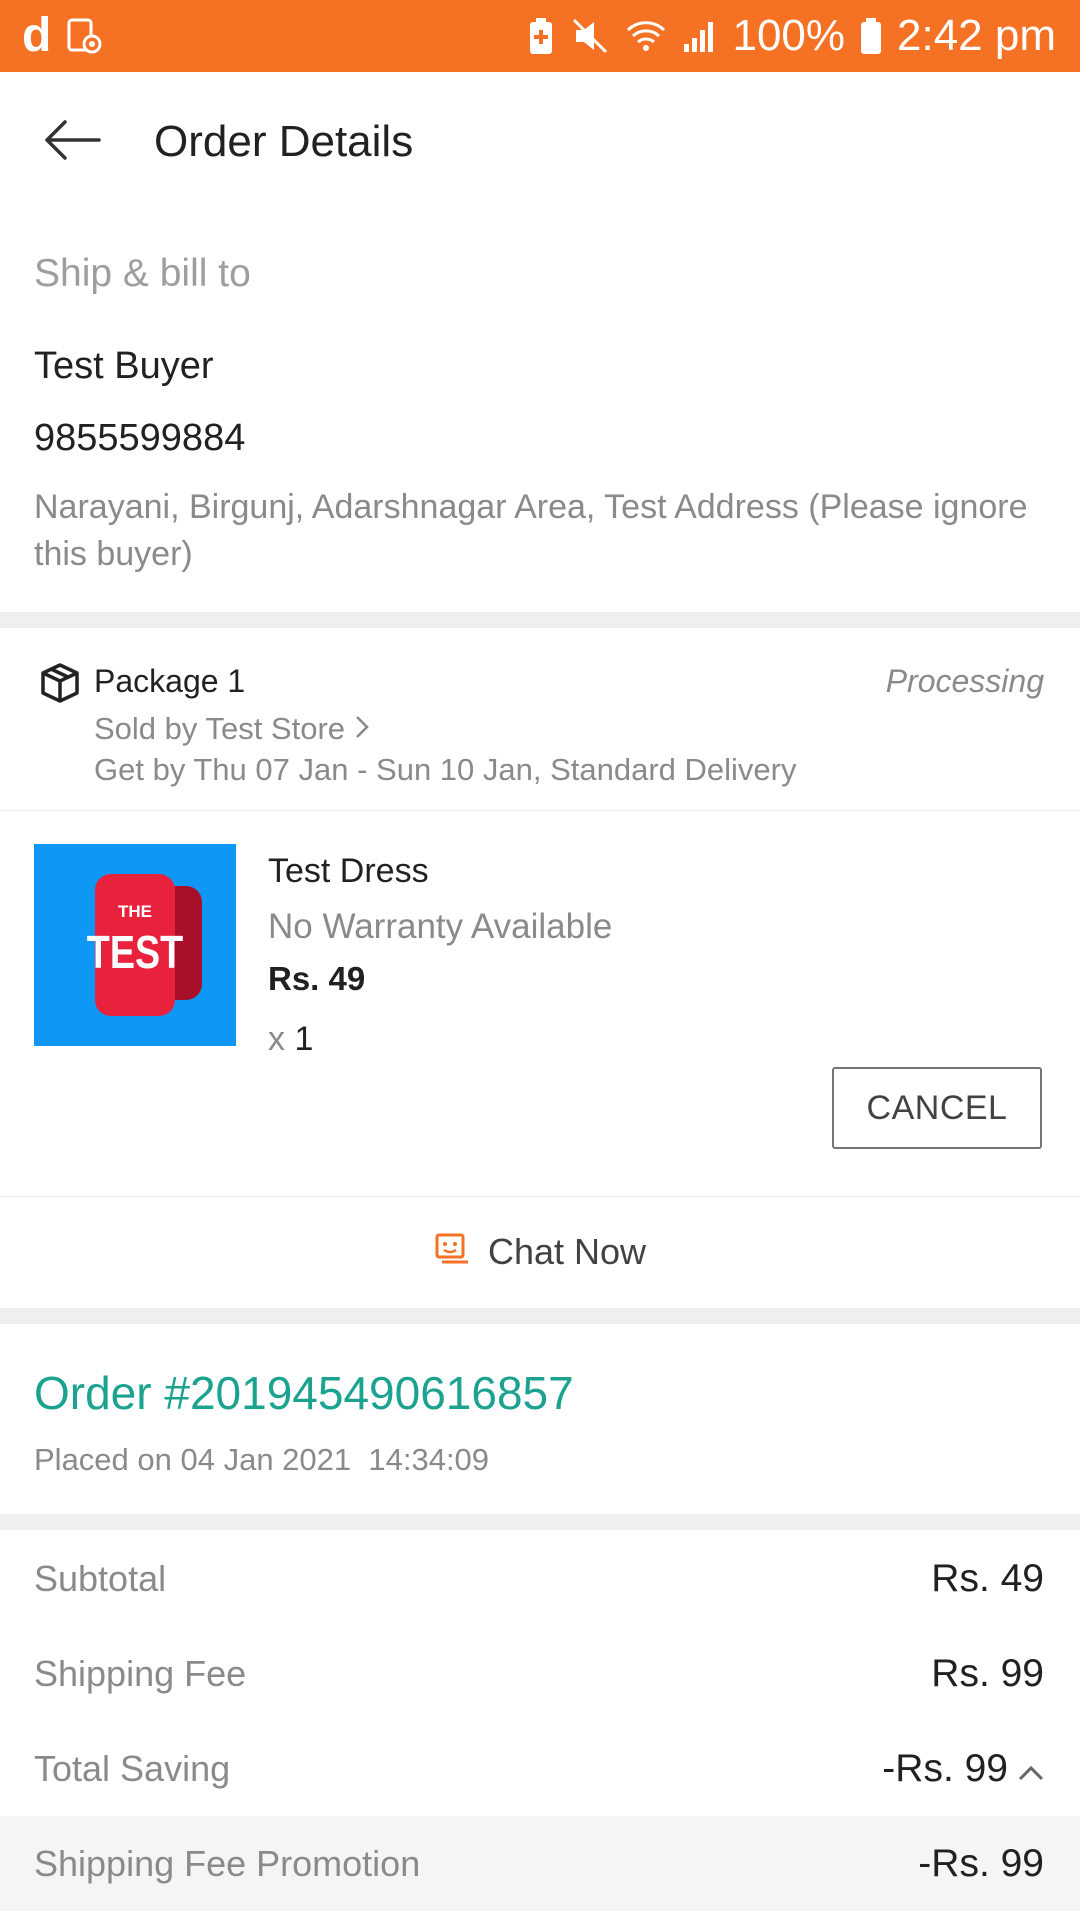 This screenshot has height=1920, width=1080. What do you see at coordinates (124, 366) in the screenshot?
I see `buyer-name: Test Buyer` at bounding box center [124, 366].